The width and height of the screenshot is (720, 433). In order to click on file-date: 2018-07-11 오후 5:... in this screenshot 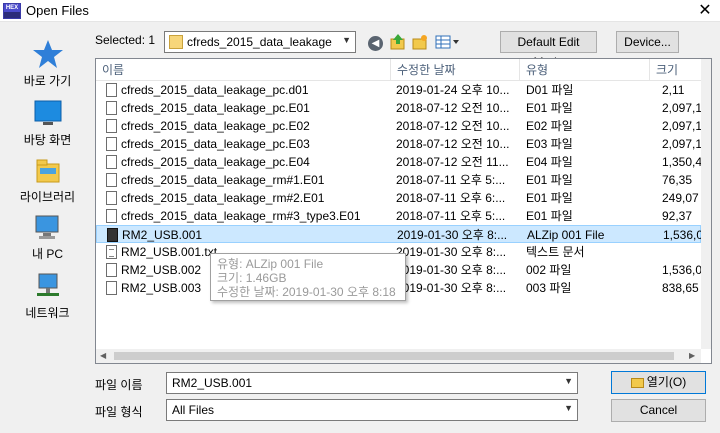, I will do `click(451, 180)`.